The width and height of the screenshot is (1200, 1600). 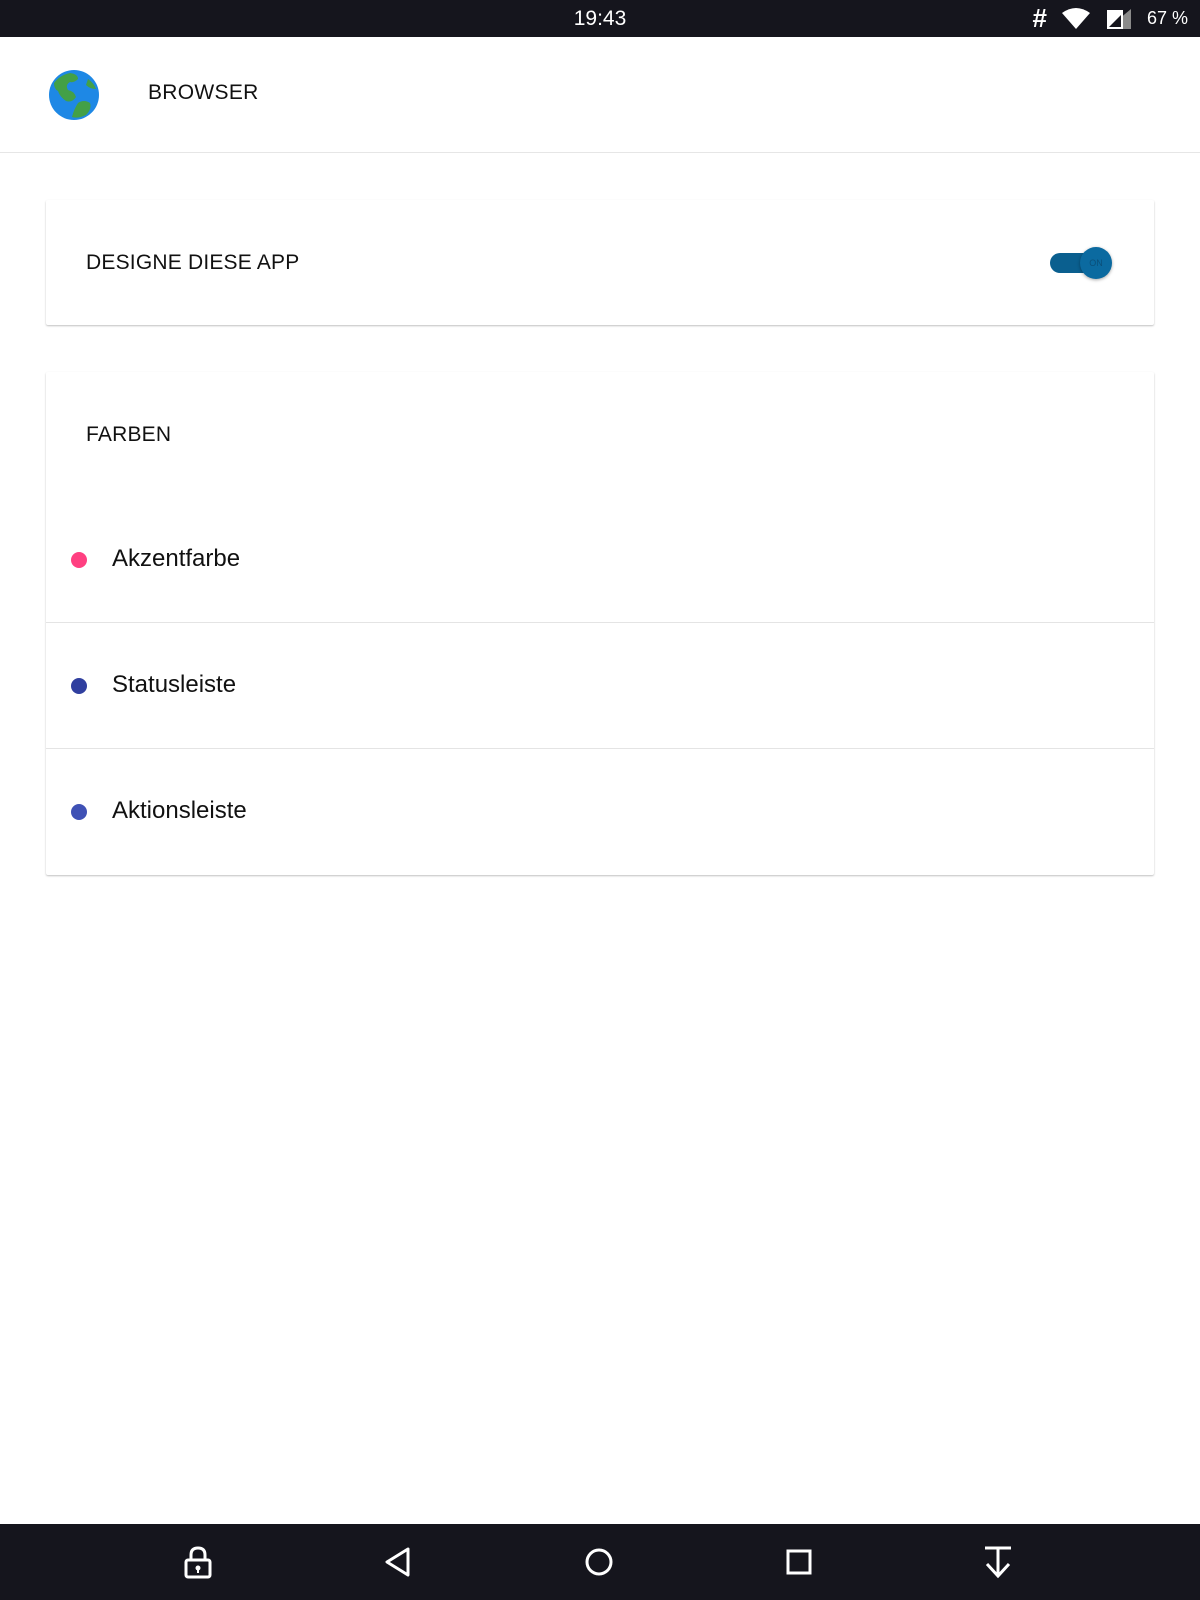 What do you see at coordinates (203, 92) in the screenshot?
I see `app-title: BROWSER` at bounding box center [203, 92].